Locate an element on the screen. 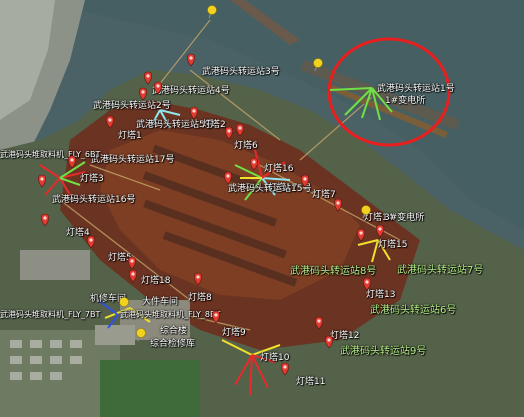 The height and width of the screenshot is (417, 524). label-station-16: 武港码头转运站16号 is located at coordinates (93, 200).